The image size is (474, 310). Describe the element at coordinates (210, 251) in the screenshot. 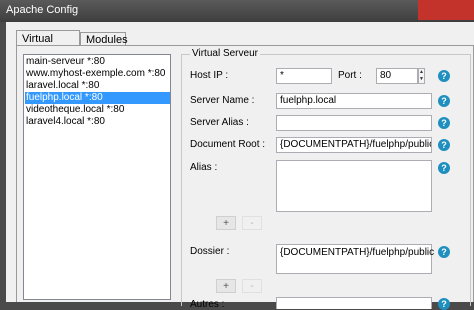

I see `dossier-label: Dossier :` at that location.